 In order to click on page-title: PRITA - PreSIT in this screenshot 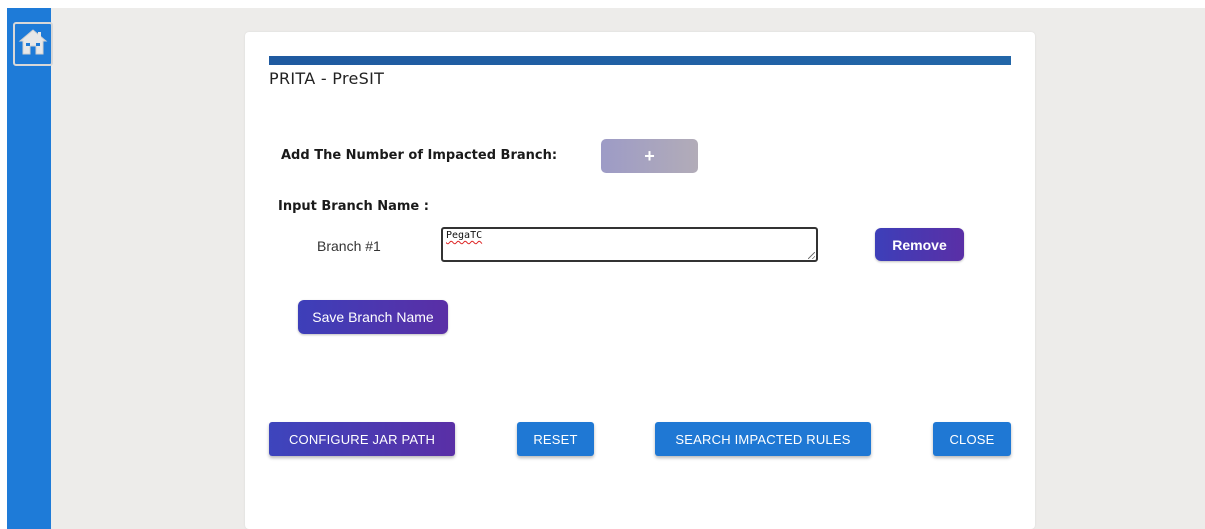, I will do `click(327, 78)`.